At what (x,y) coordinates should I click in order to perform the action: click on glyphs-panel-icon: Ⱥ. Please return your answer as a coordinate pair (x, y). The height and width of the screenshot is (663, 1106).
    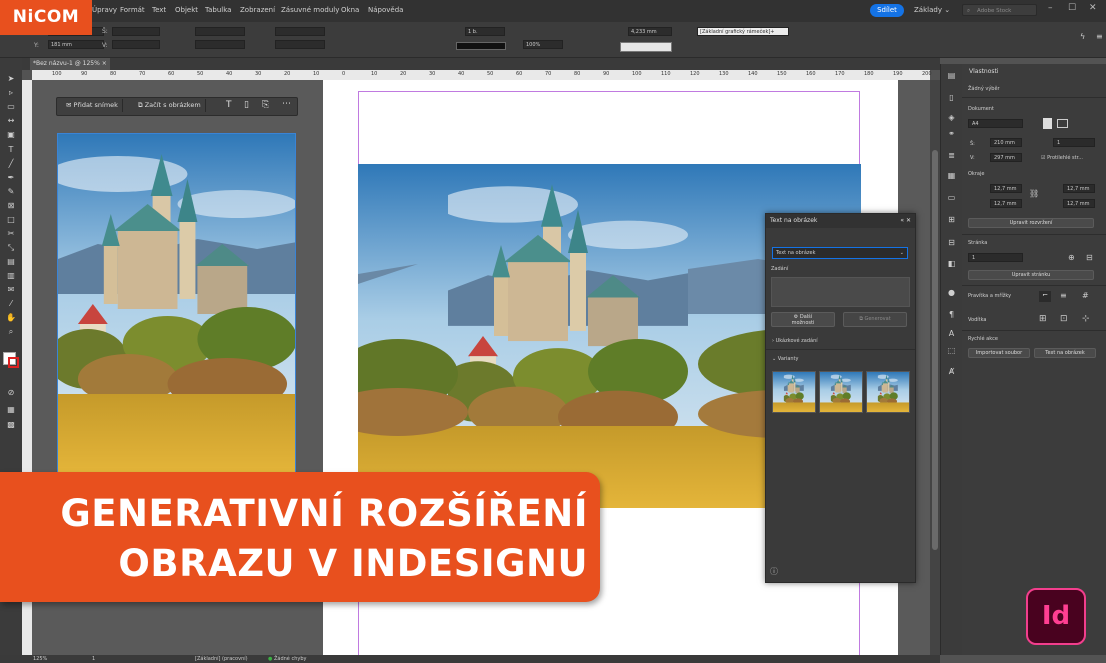
    Looking at the image, I should click on (951, 371).